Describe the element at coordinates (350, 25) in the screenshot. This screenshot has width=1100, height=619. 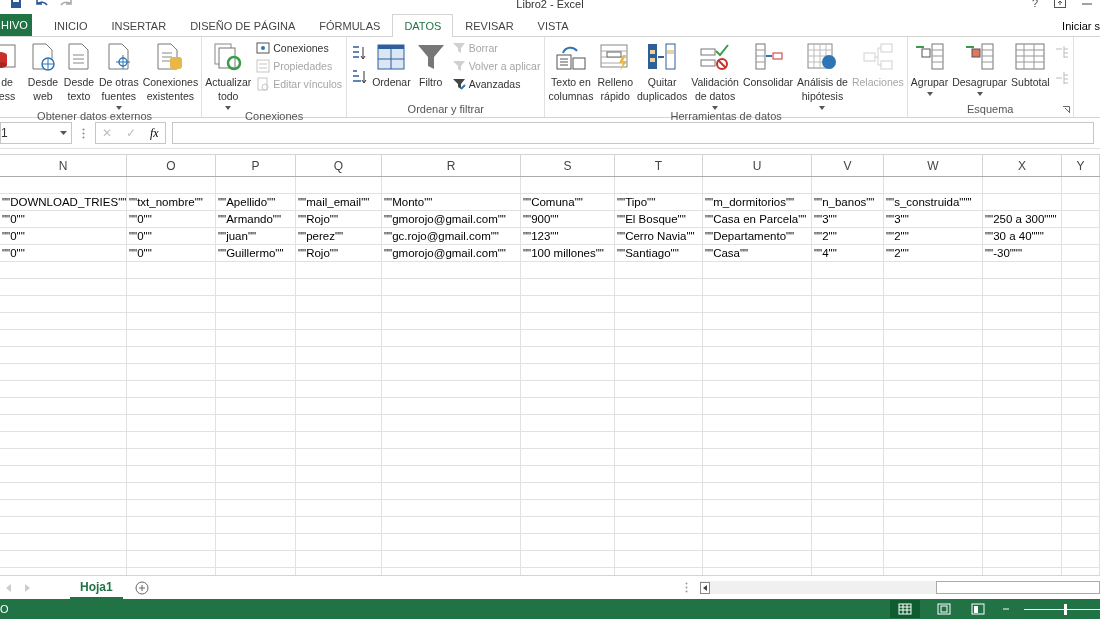
I see `ribbon-tab: FÓRMULAS` at that location.